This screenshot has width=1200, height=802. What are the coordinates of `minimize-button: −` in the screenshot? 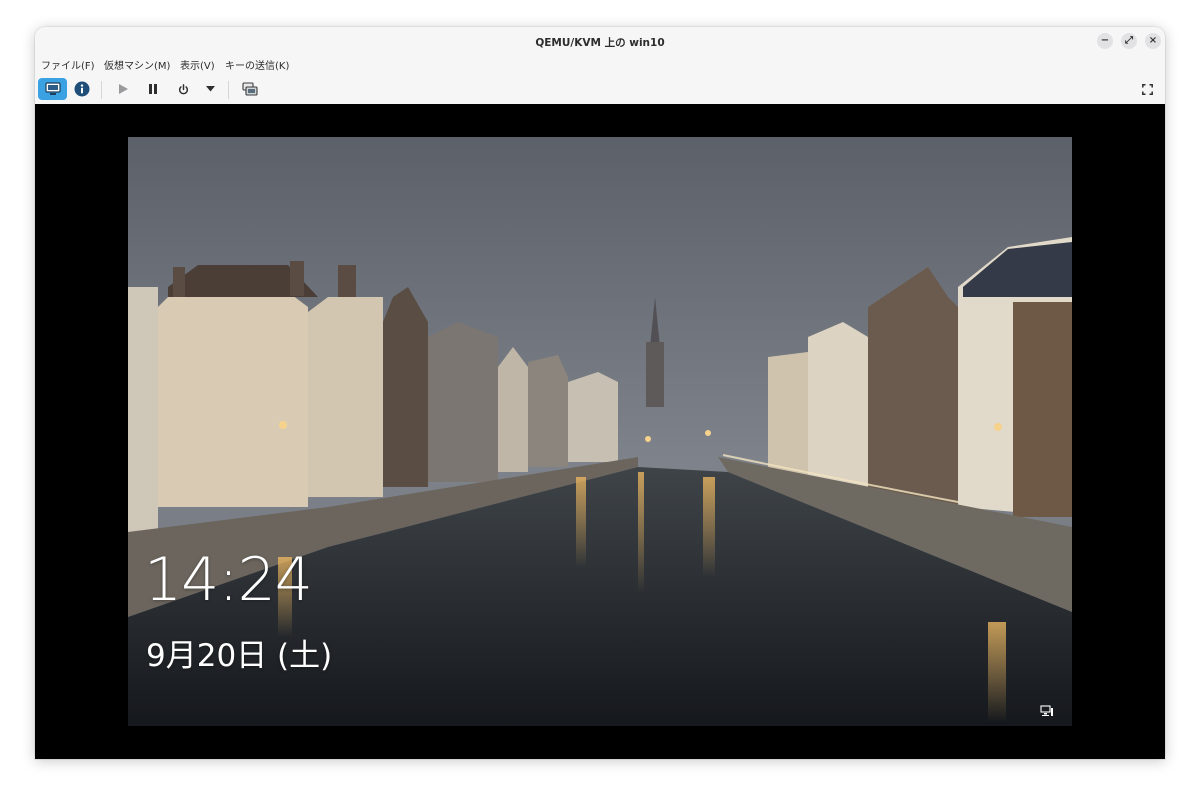 It's located at (1105, 41).